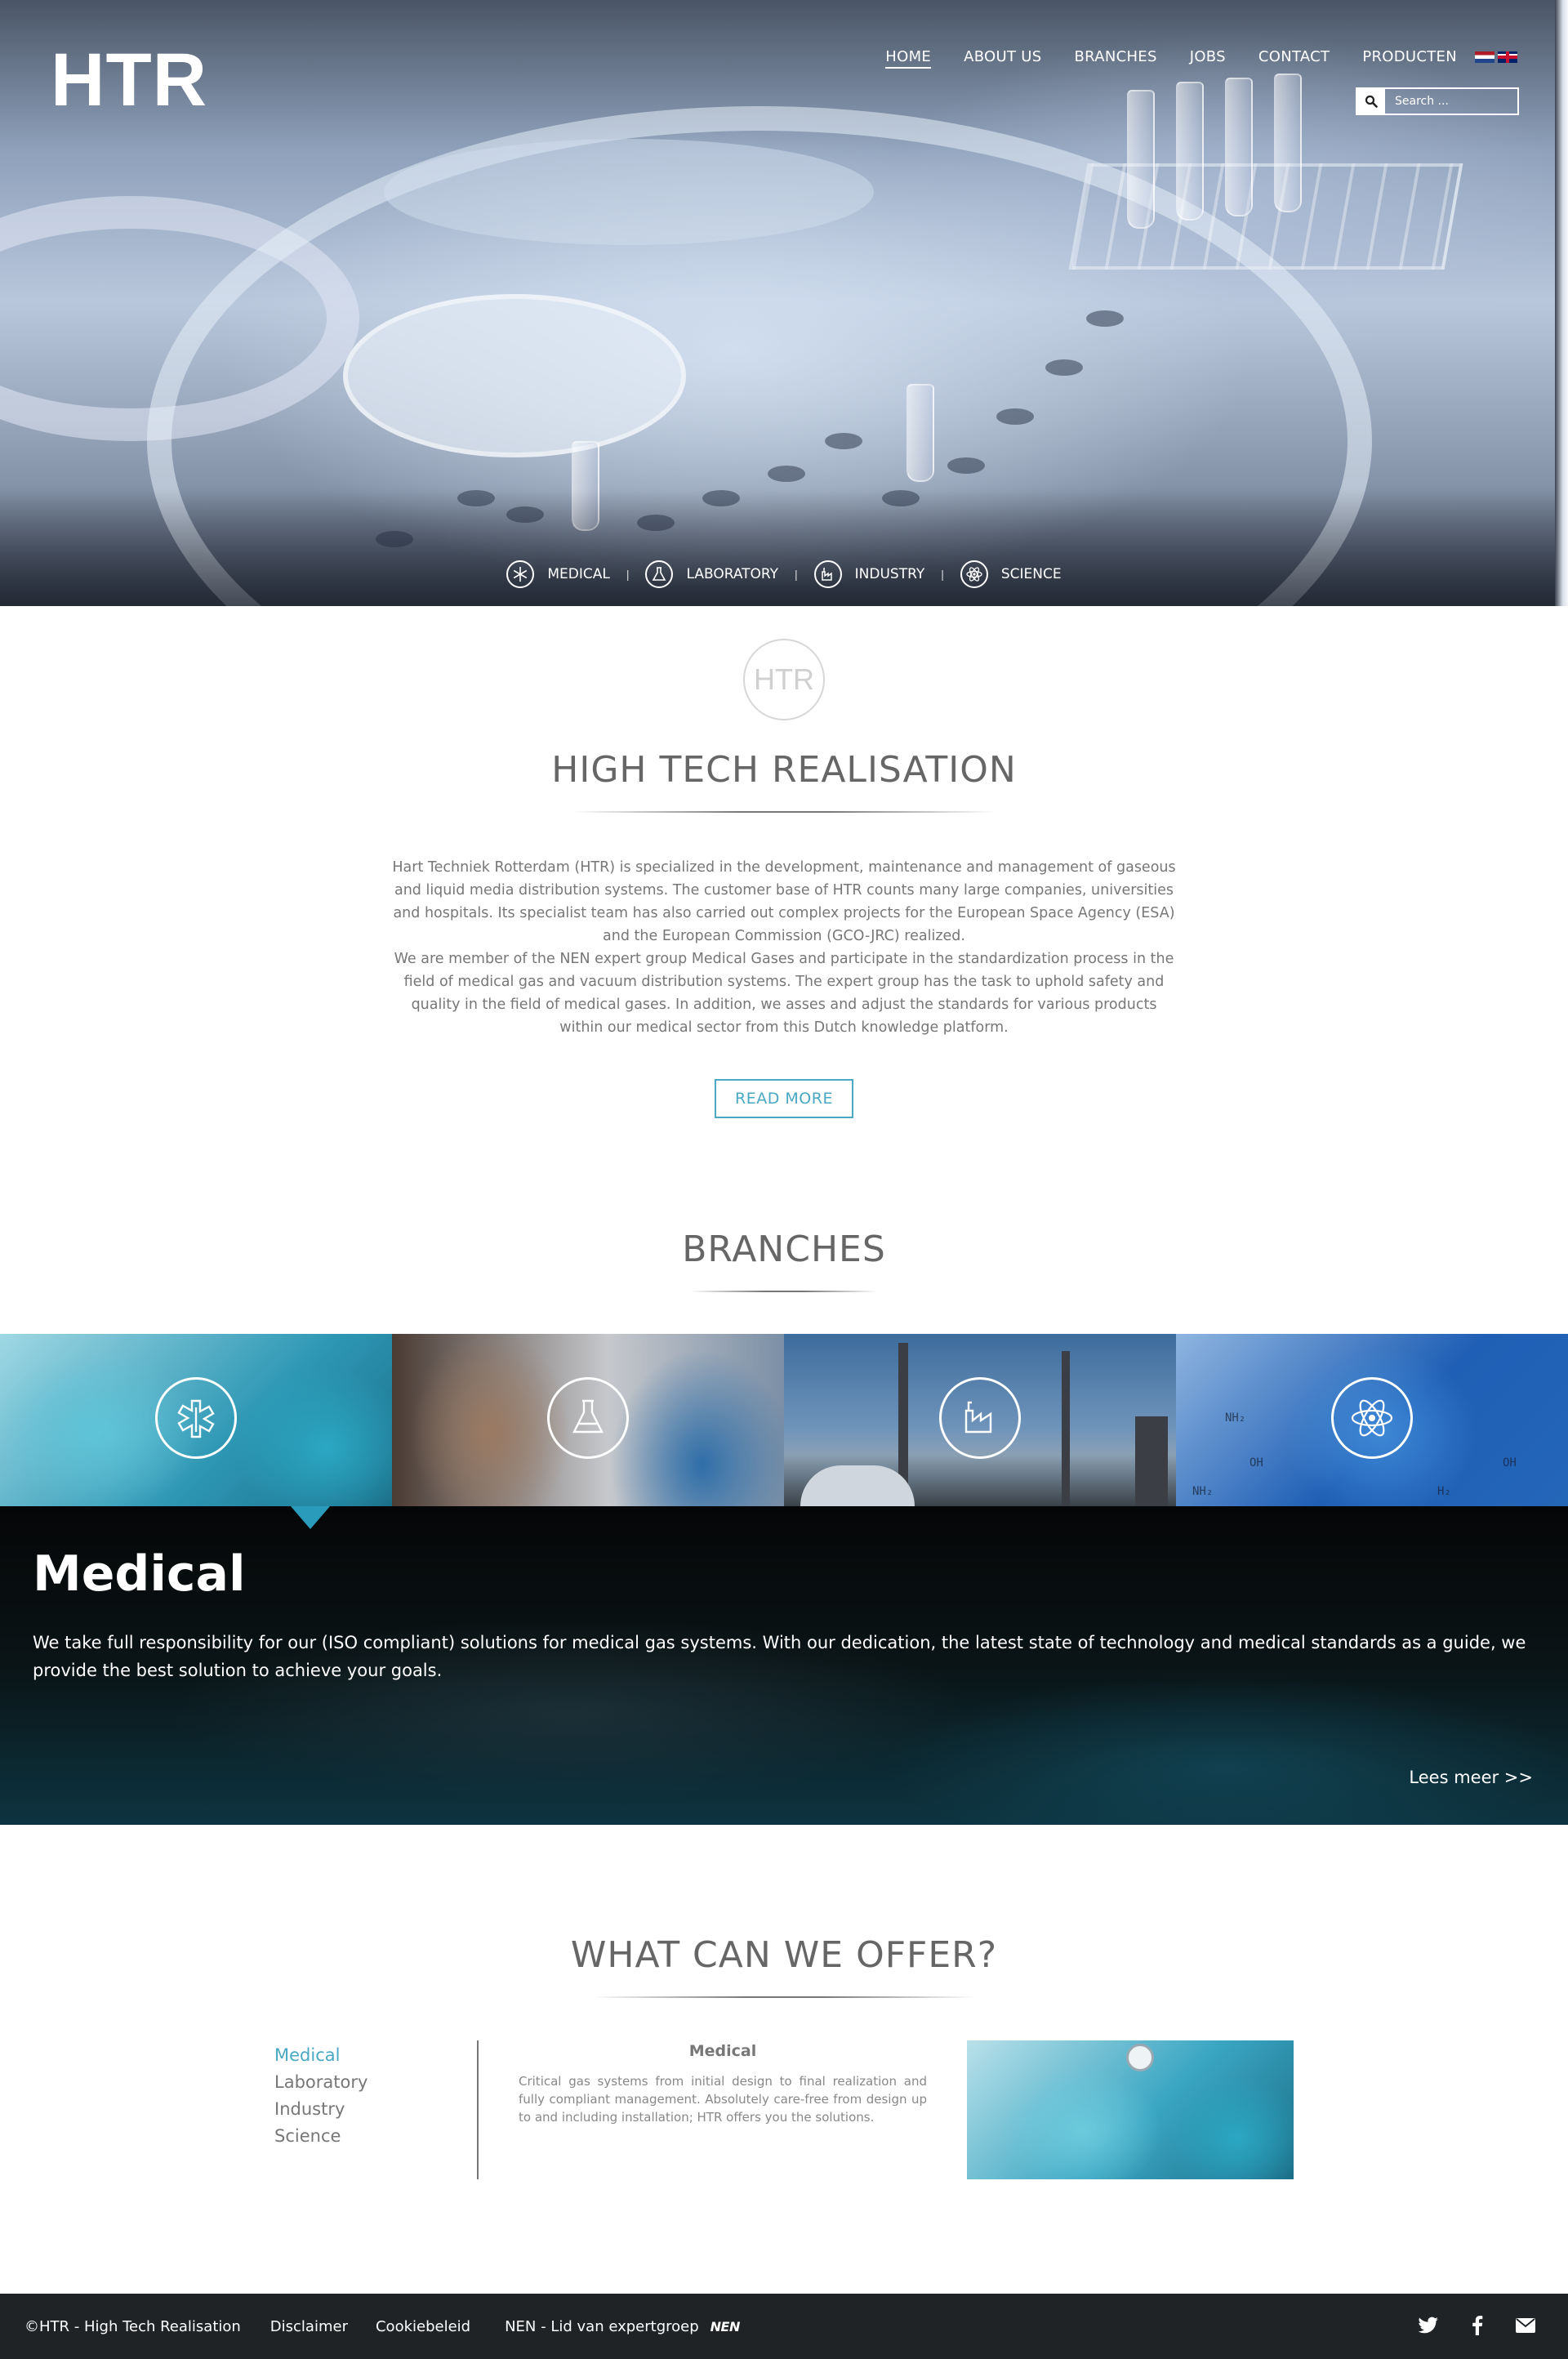 Image resolution: width=1568 pixels, height=2359 pixels. I want to click on nav-branches: BRANCHES, so click(1116, 58).